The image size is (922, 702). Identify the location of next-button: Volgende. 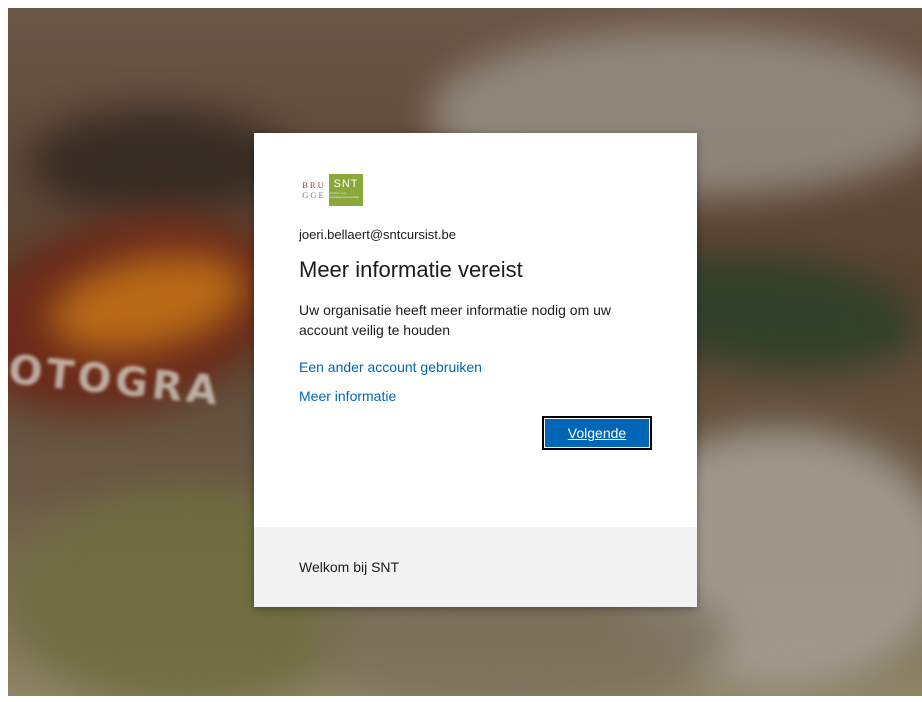
(597, 433).